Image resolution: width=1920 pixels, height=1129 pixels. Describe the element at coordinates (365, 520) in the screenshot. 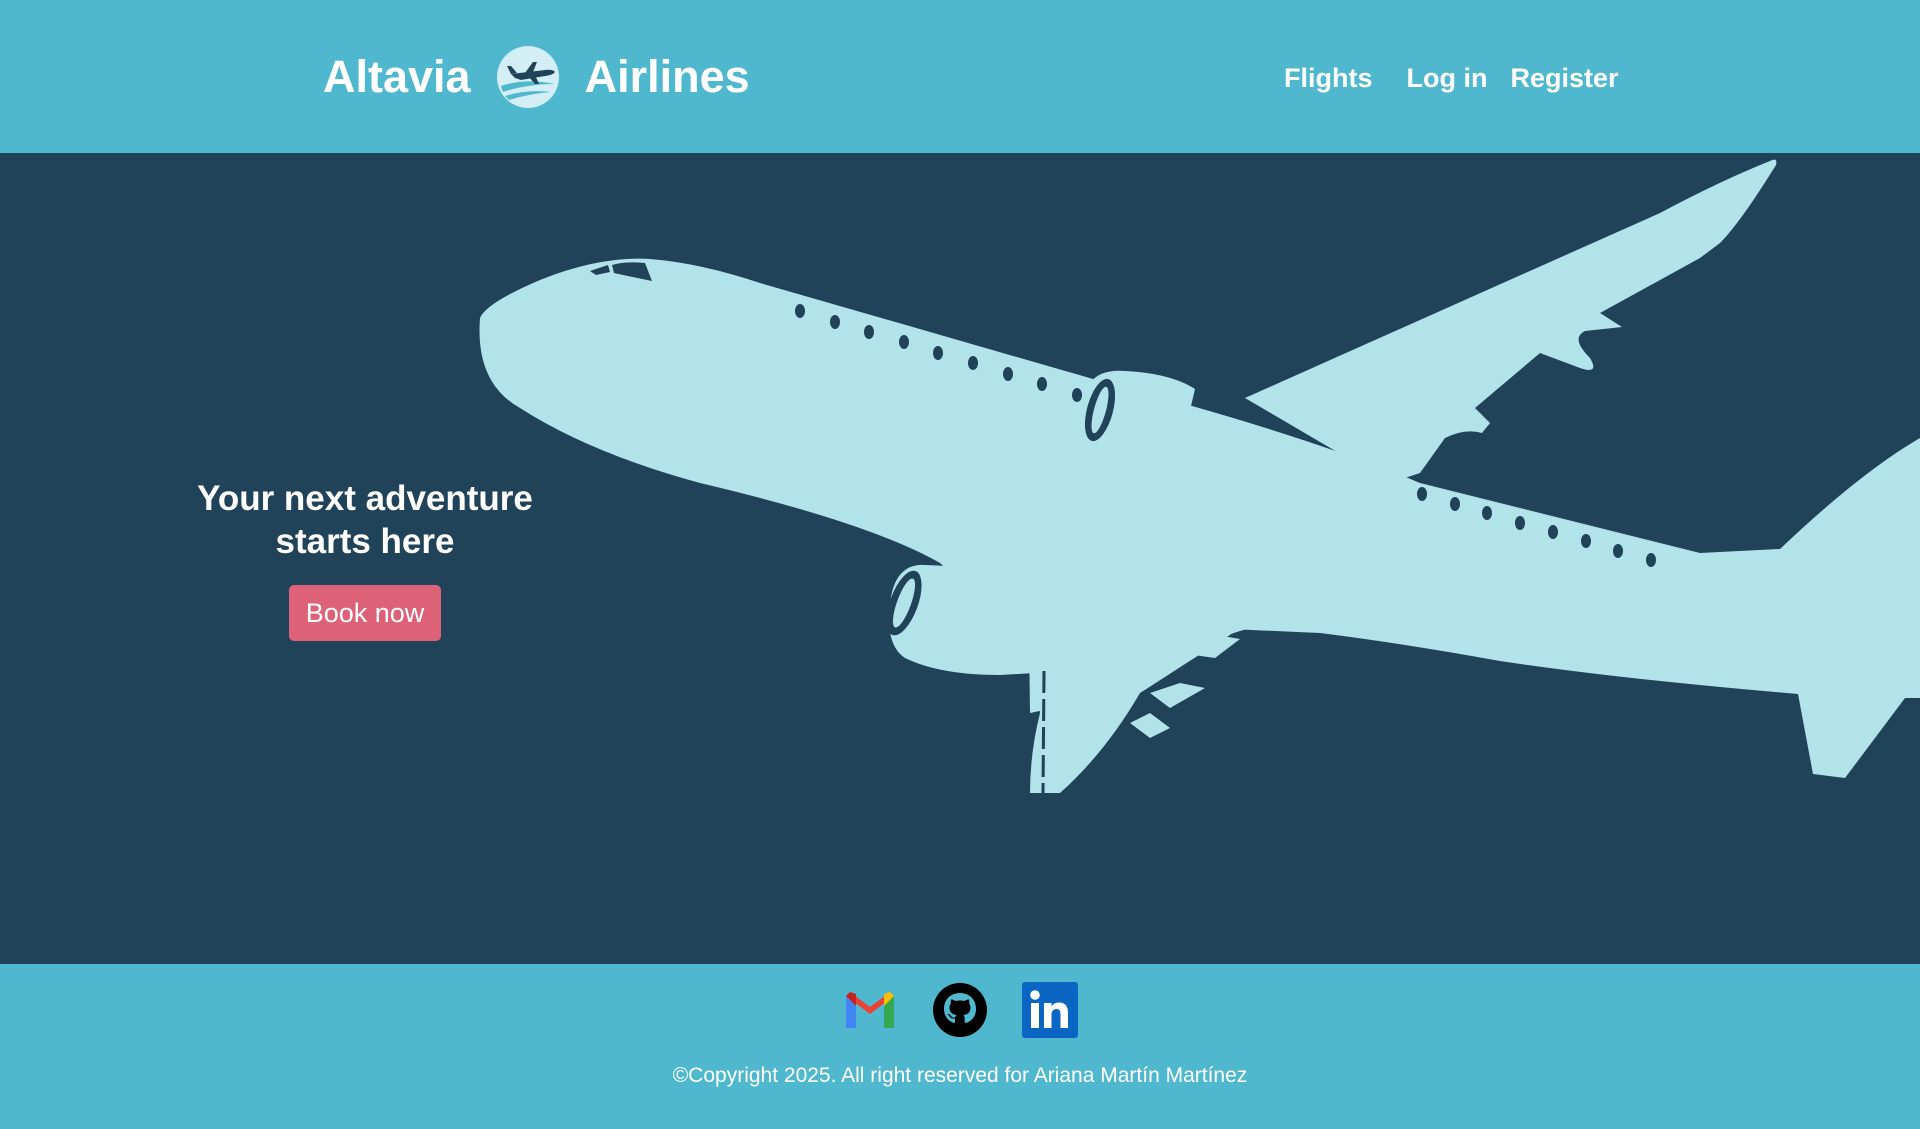

I see `hero-title: Your next adventure starts here` at that location.